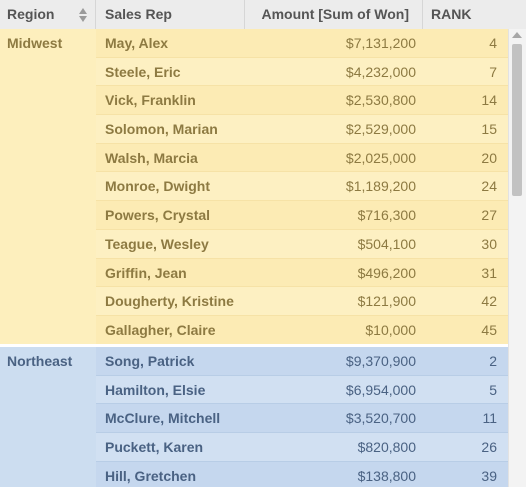 The height and width of the screenshot is (487, 526). What do you see at coordinates (151, 475) in the screenshot?
I see `cell-sales-rep: Hill, Gretchen` at bounding box center [151, 475].